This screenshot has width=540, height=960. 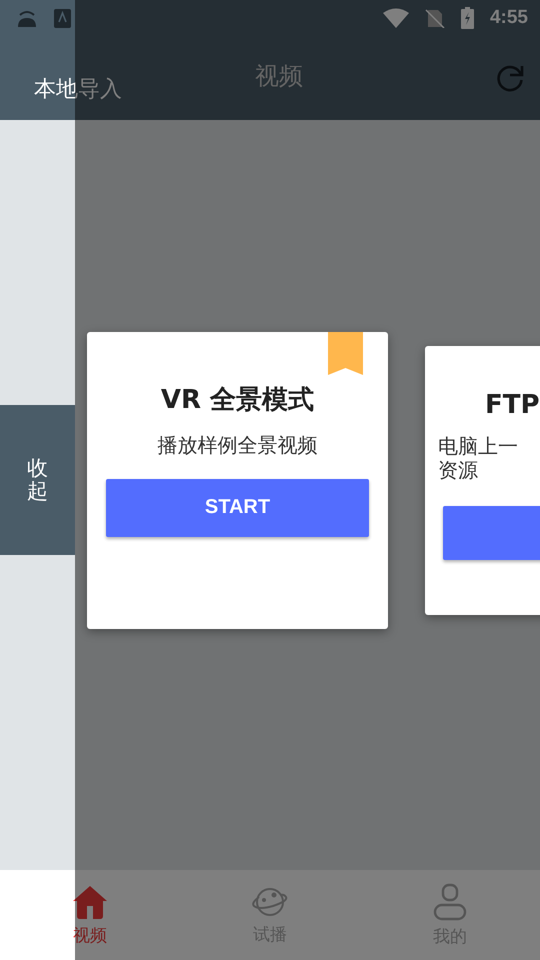 I want to click on card-description: 播放样例全景视频, so click(x=238, y=444).